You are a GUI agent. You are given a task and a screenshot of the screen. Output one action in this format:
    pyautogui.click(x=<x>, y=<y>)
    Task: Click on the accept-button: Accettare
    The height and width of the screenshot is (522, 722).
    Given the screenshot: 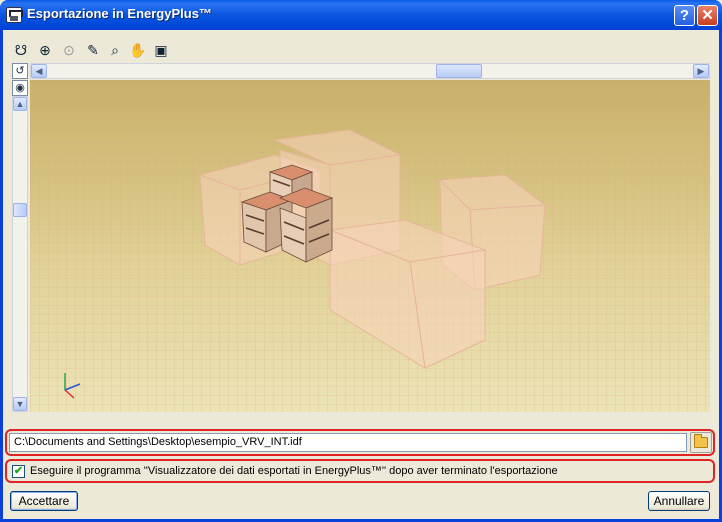 What is the action you would take?
    pyautogui.click(x=44, y=501)
    